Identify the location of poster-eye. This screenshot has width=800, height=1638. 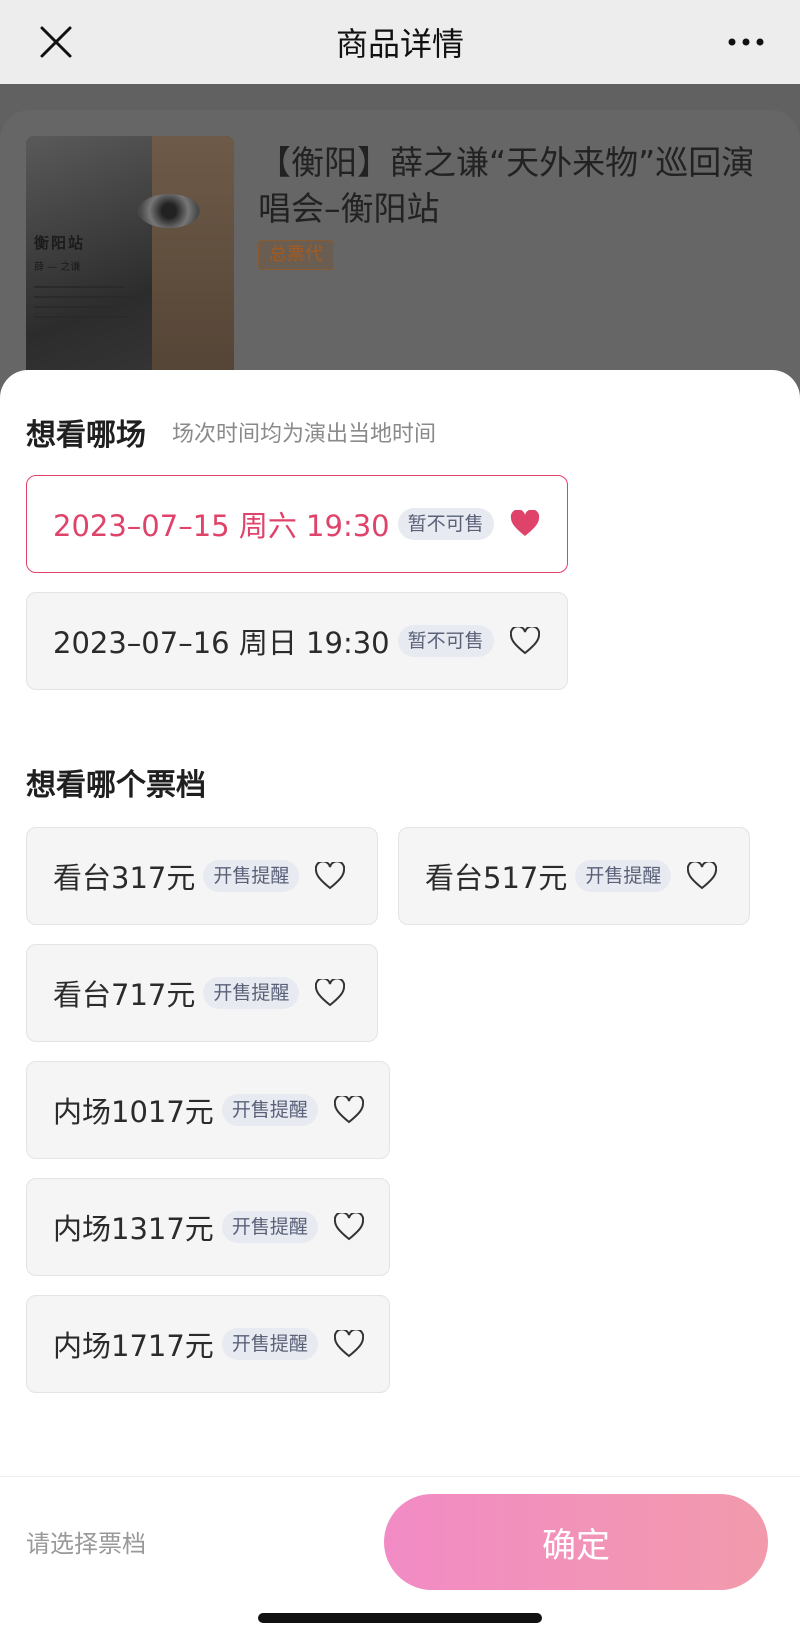
(169, 211).